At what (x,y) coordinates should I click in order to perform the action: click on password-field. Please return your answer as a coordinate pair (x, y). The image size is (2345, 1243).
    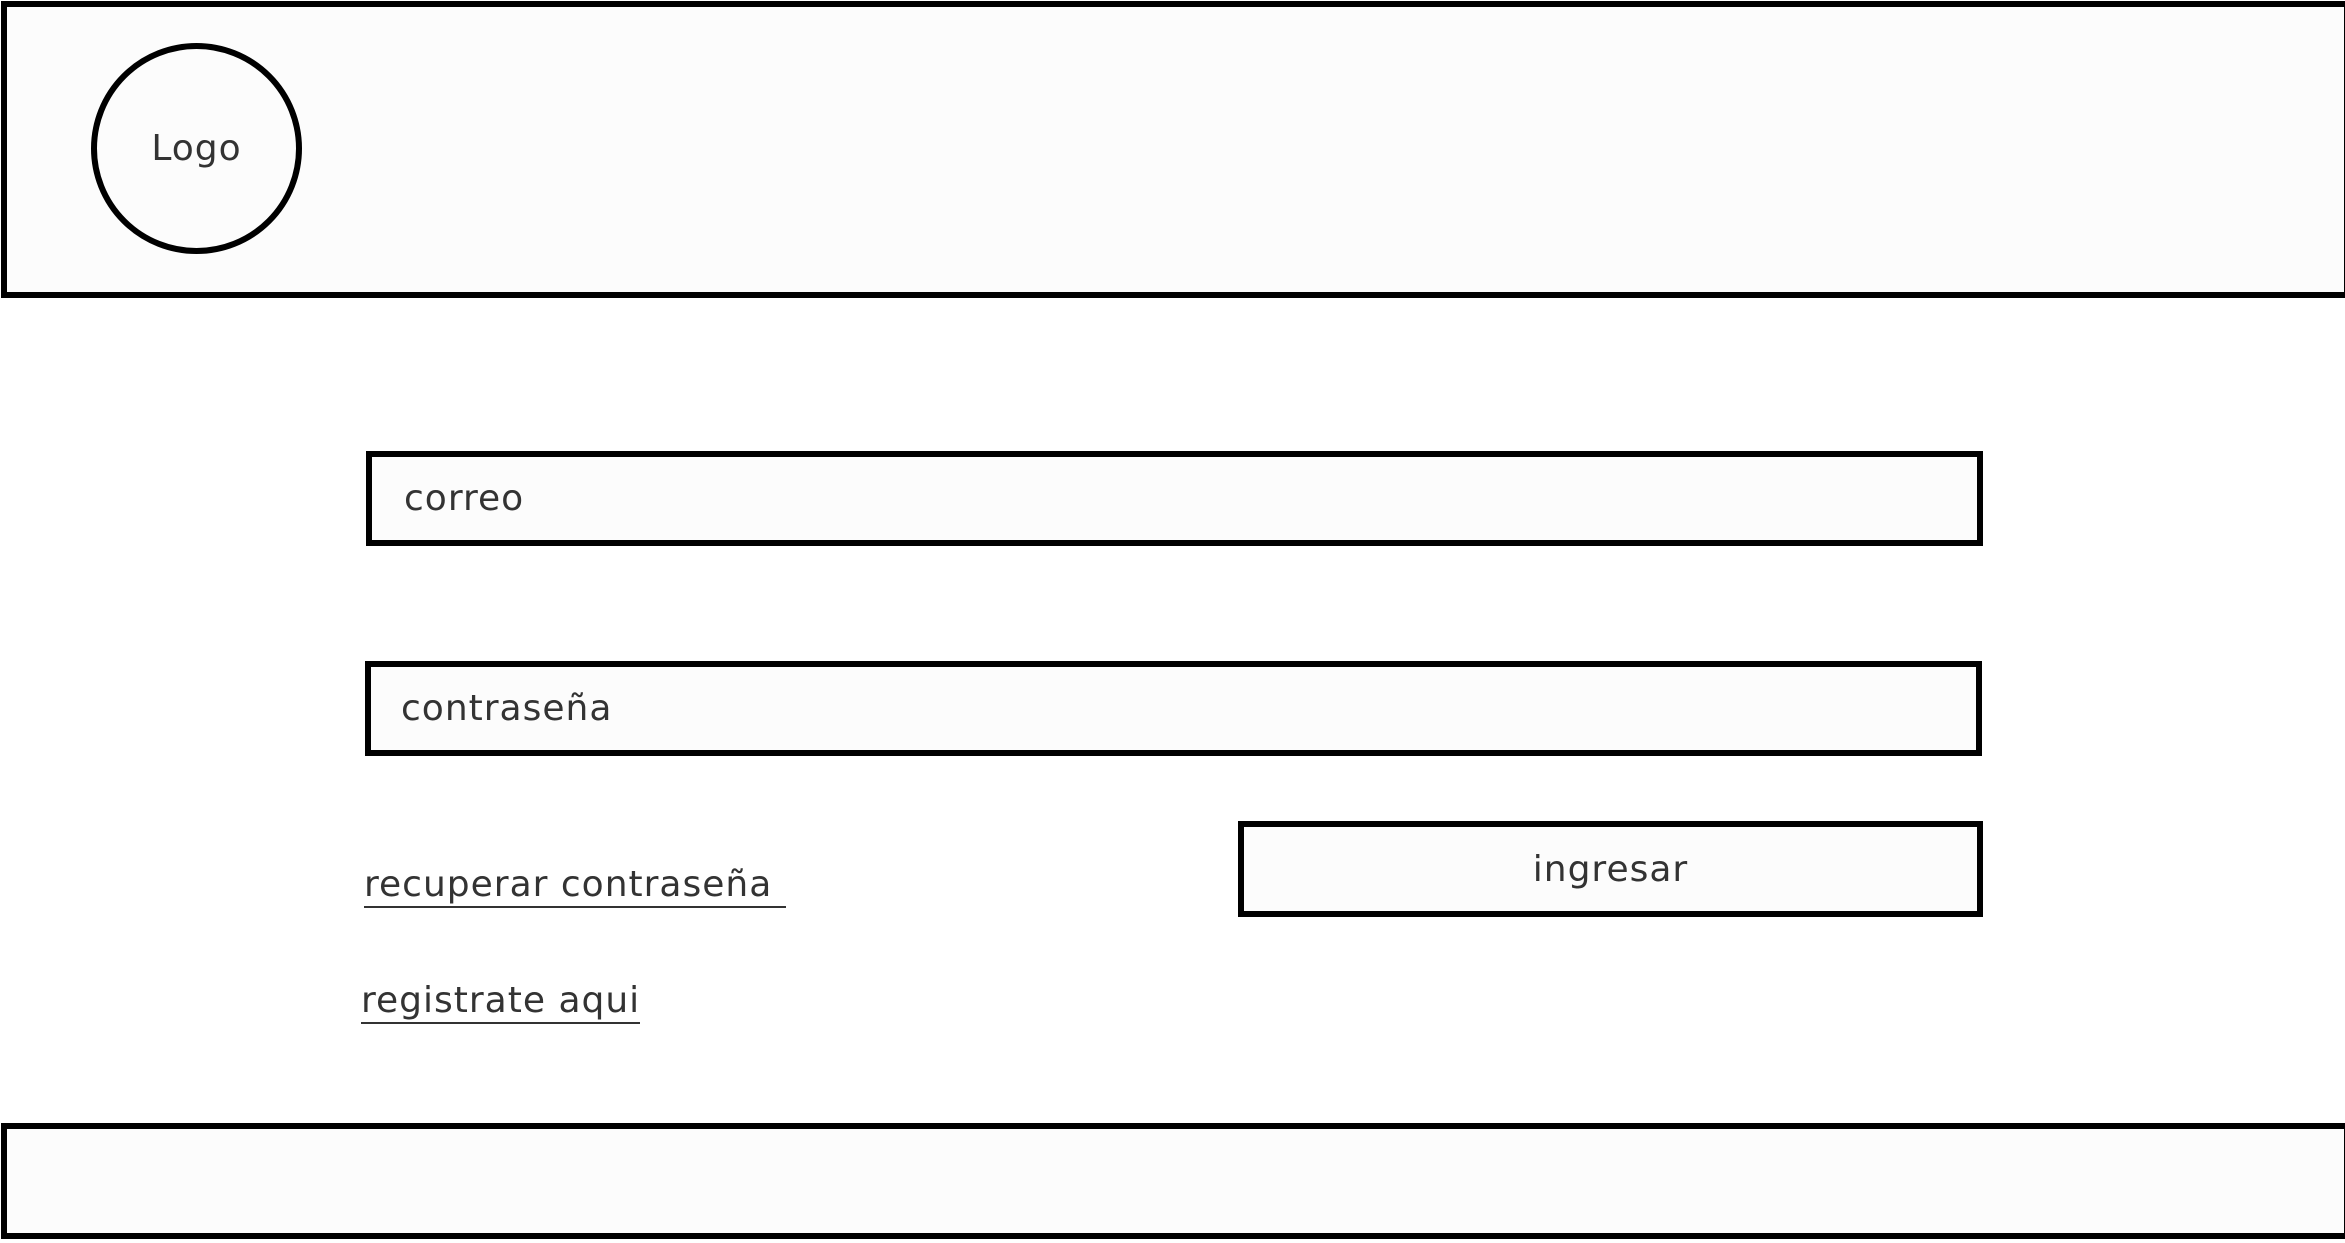
    Looking at the image, I should click on (1173, 708).